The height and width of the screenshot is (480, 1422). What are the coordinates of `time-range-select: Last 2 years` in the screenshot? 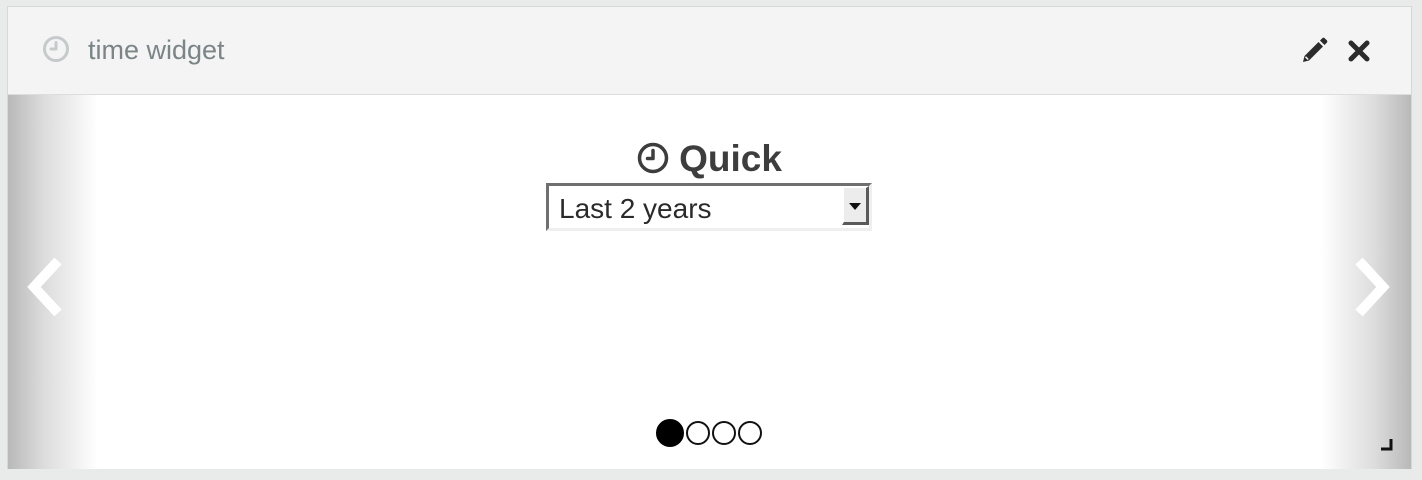 It's located at (709, 207).